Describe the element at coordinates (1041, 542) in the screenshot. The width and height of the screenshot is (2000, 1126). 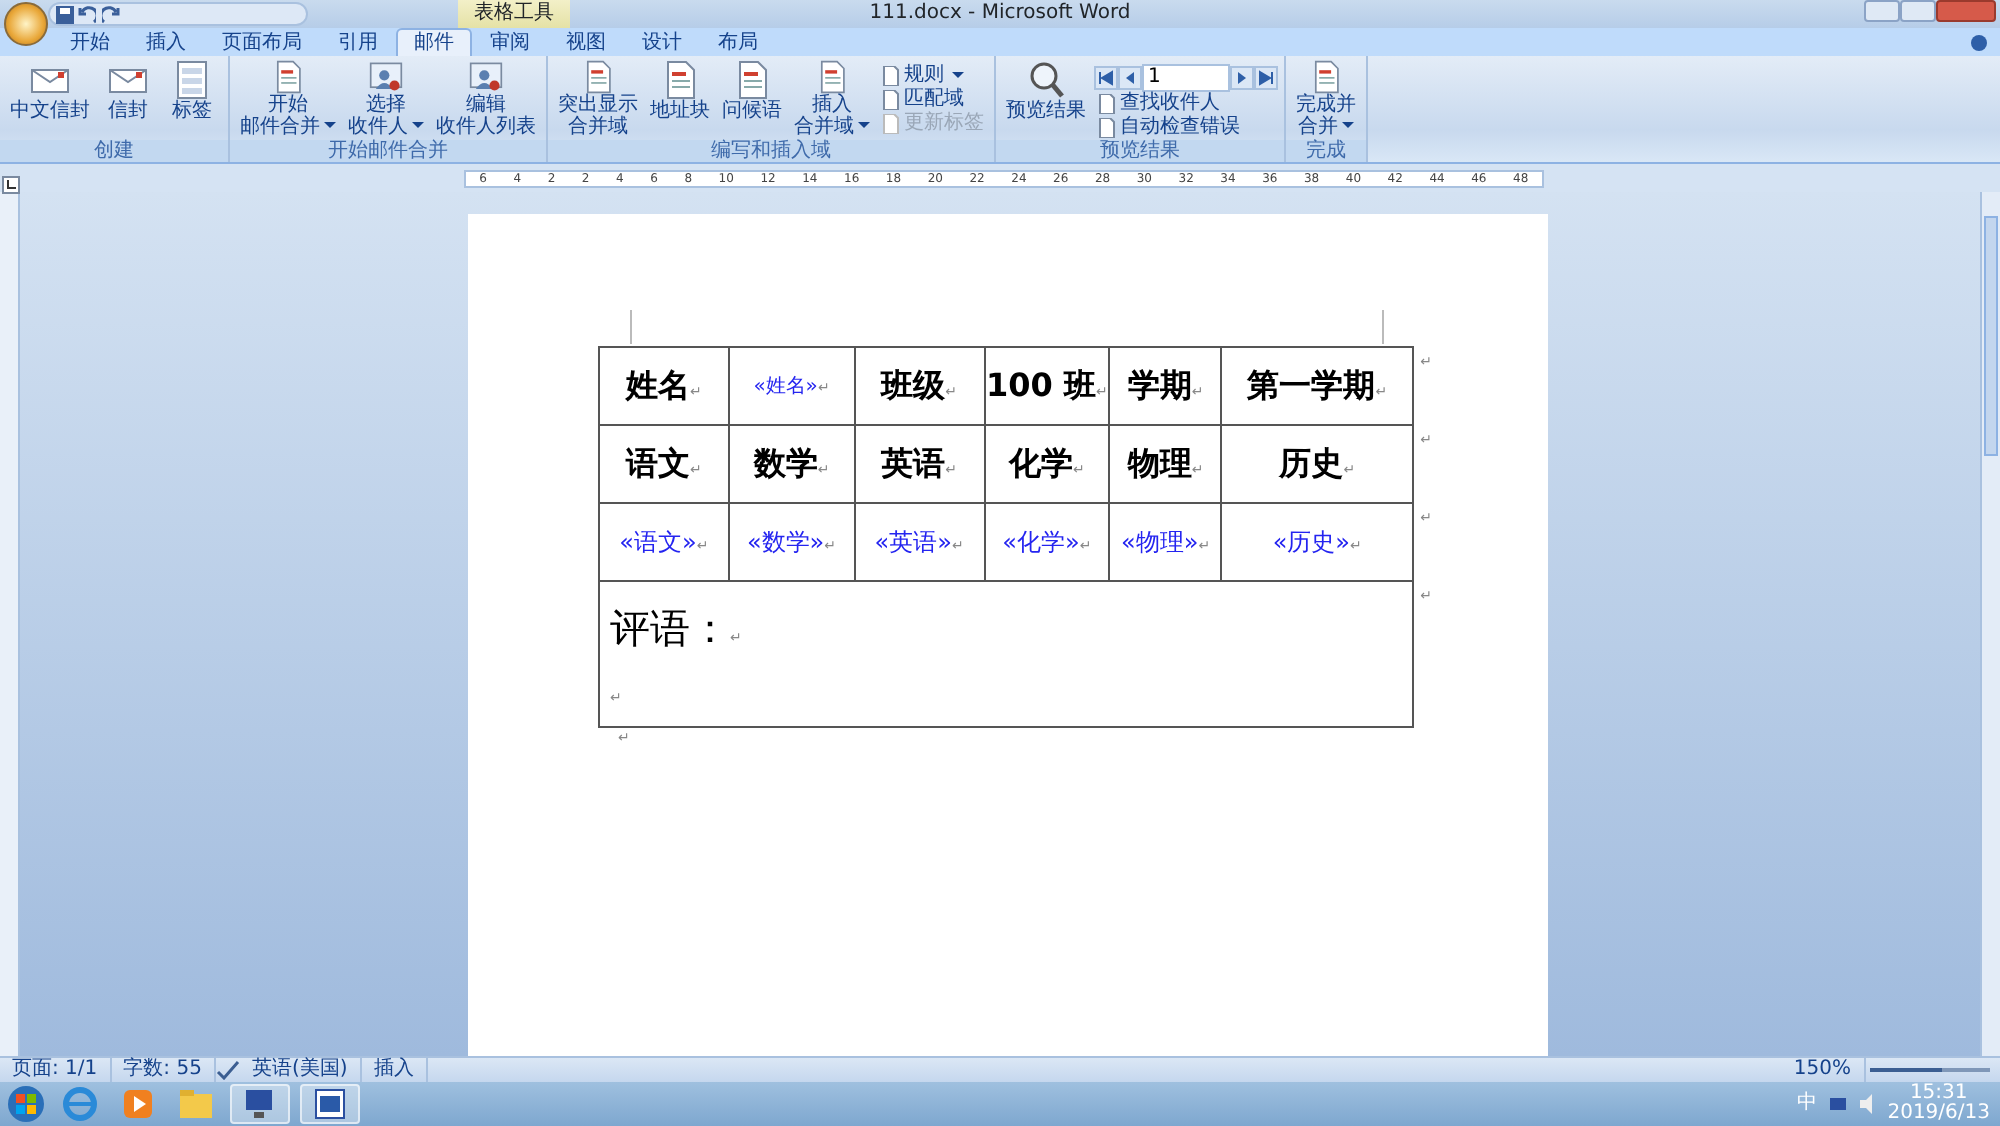
I see `table-cell-text: «化学»` at that location.